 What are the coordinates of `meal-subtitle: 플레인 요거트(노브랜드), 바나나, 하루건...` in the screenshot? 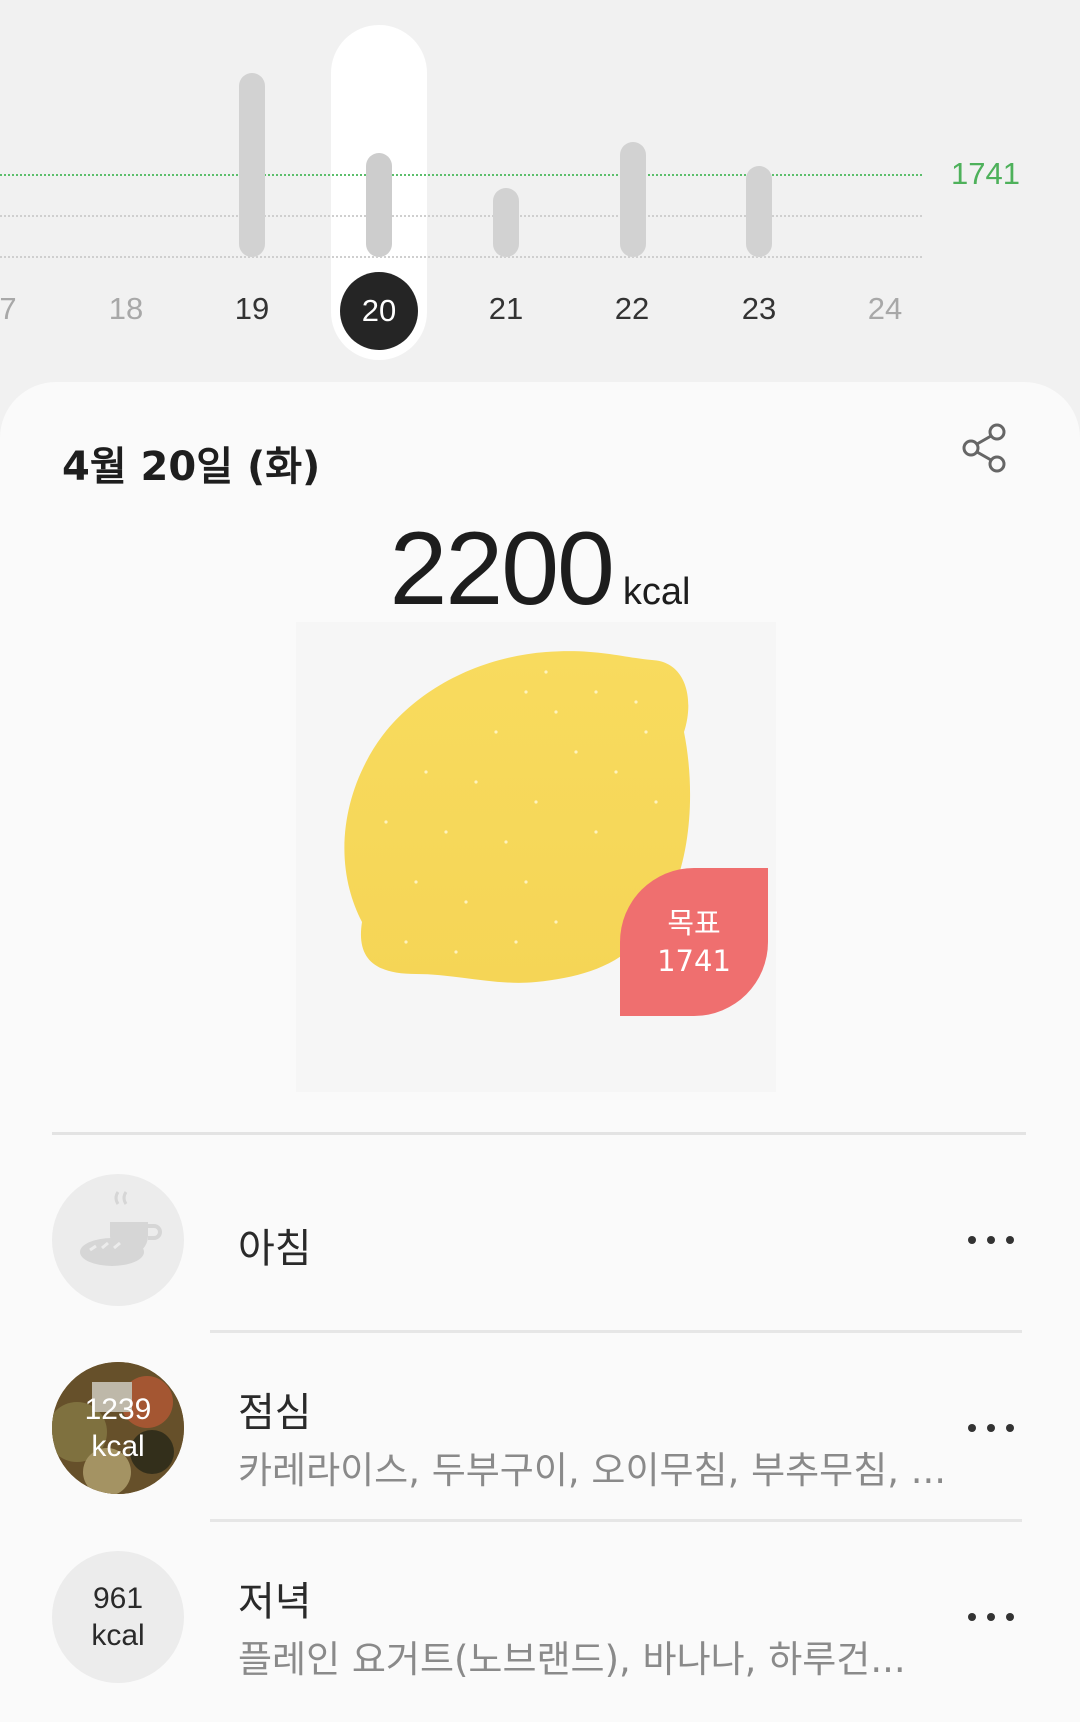 It's located at (572, 1659).